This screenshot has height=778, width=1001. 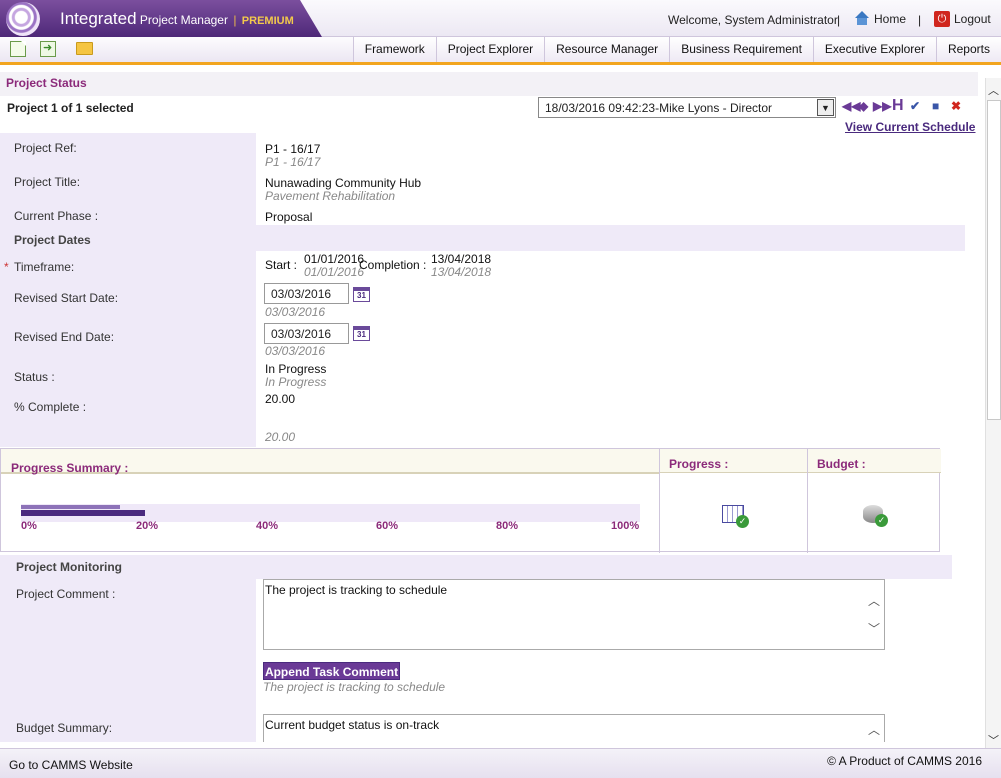 What do you see at coordinates (825, 107) in the screenshot?
I see `chevron-down-icon: ▼` at bounding box center [825, 107].